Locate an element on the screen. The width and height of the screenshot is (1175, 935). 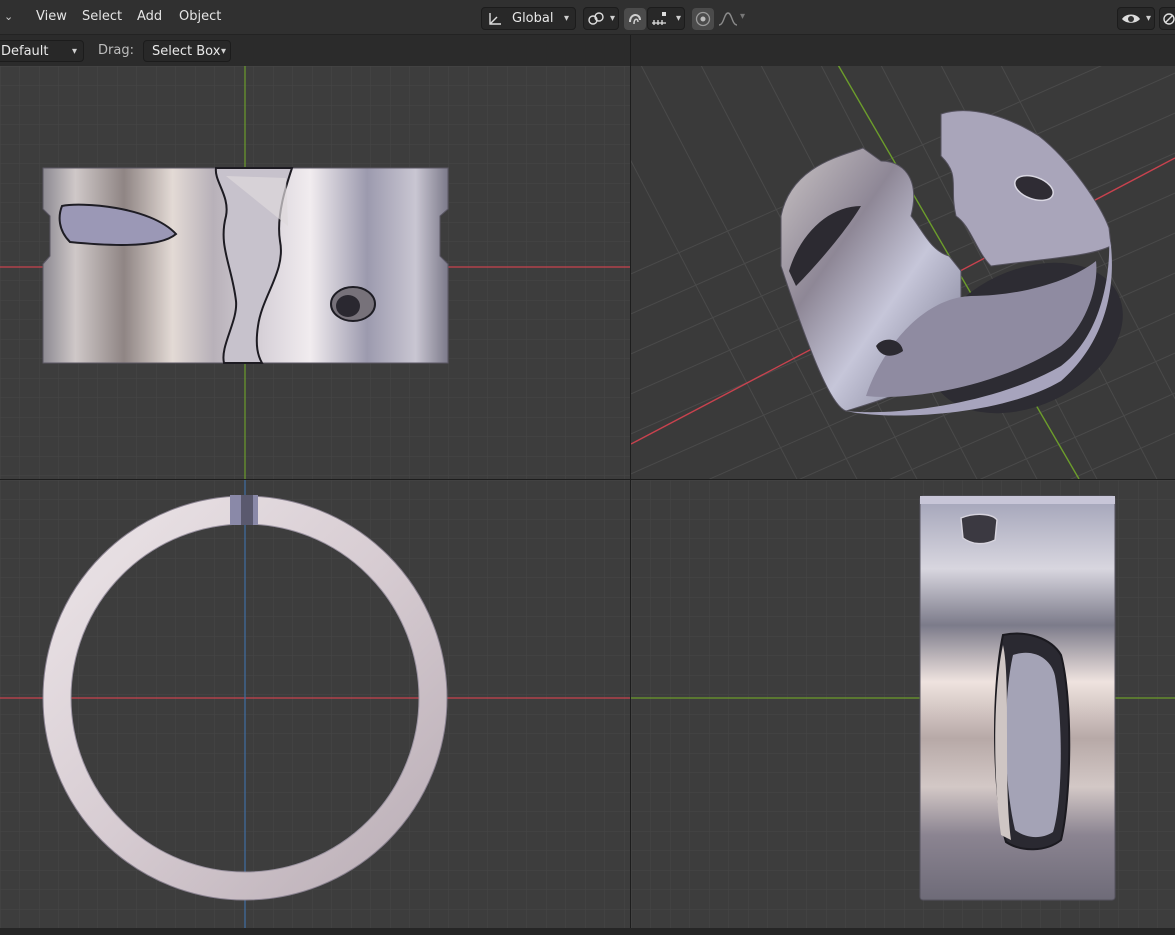
menu-add: Add is located at coordinates (149, 16).